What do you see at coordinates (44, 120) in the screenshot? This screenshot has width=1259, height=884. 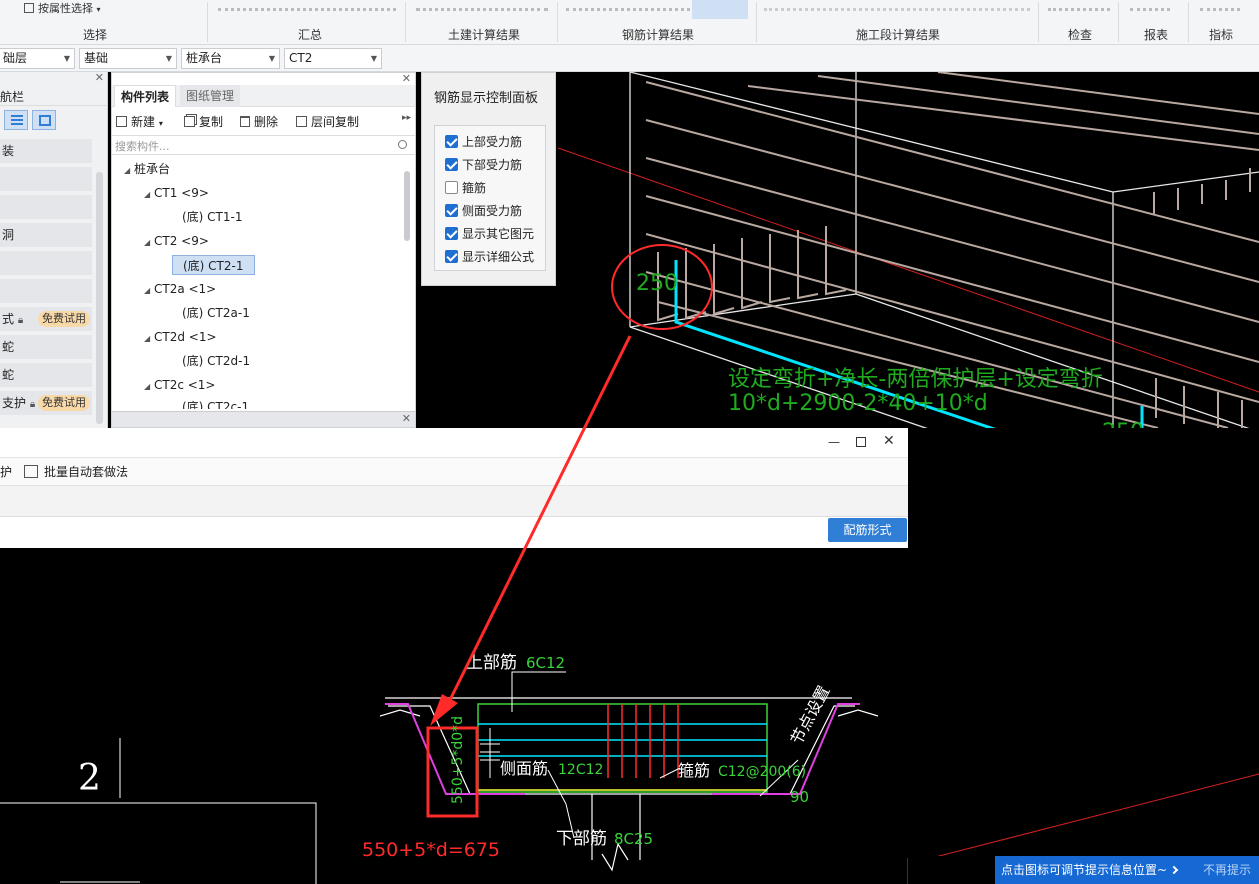 I see `detail-view-icon` at bounding box center [44, 120].